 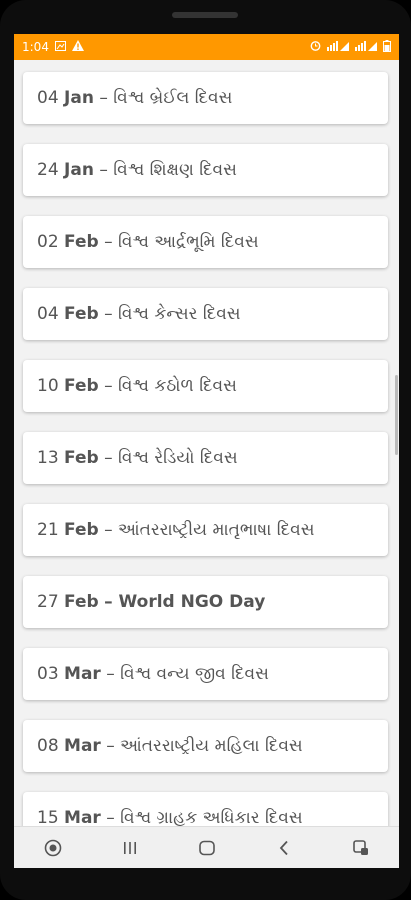 I want to click on item-title: – વિશ્વ આર્દ્રભૂમિ દિવસ, so click(x=181, y=242).